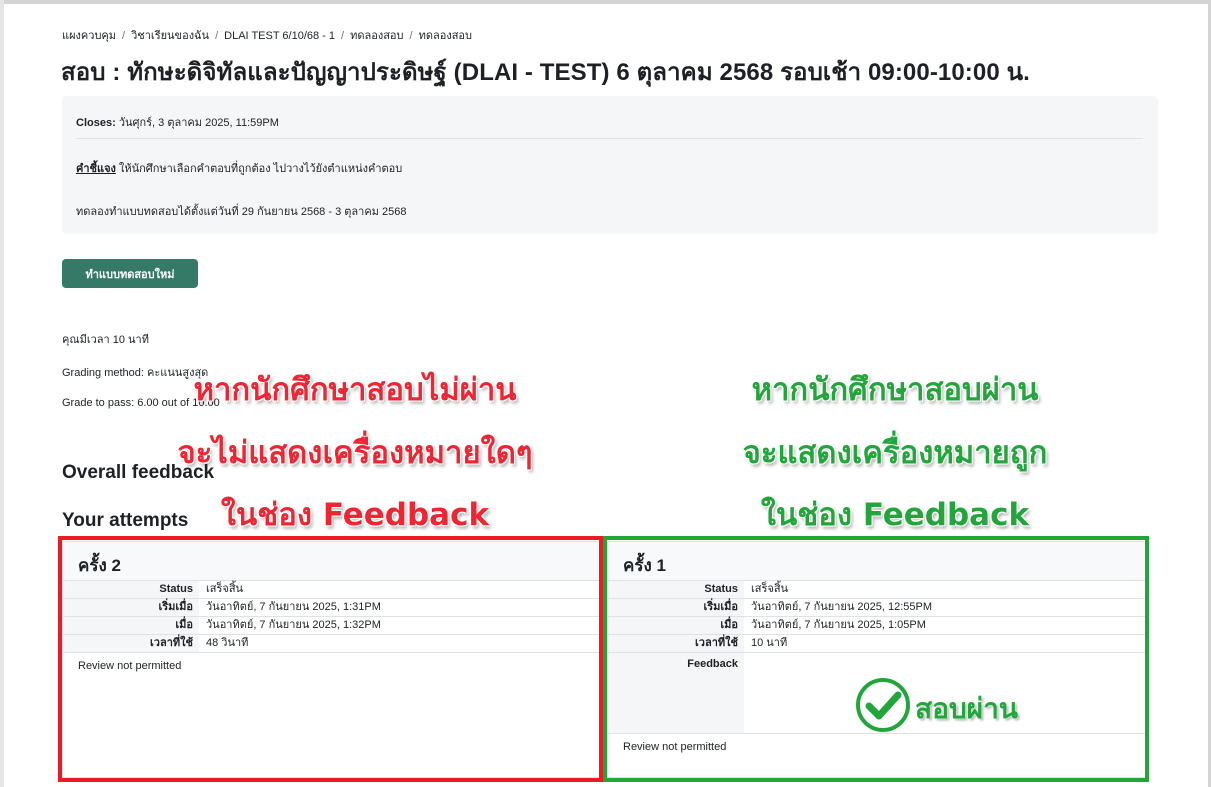 This screenshot has width=1211, height=787. Describe the element at coordinates (170, 36) in the screenshot. I see `breadcrumb-my-courses: วิชาเรียนของฉัน` at that location.